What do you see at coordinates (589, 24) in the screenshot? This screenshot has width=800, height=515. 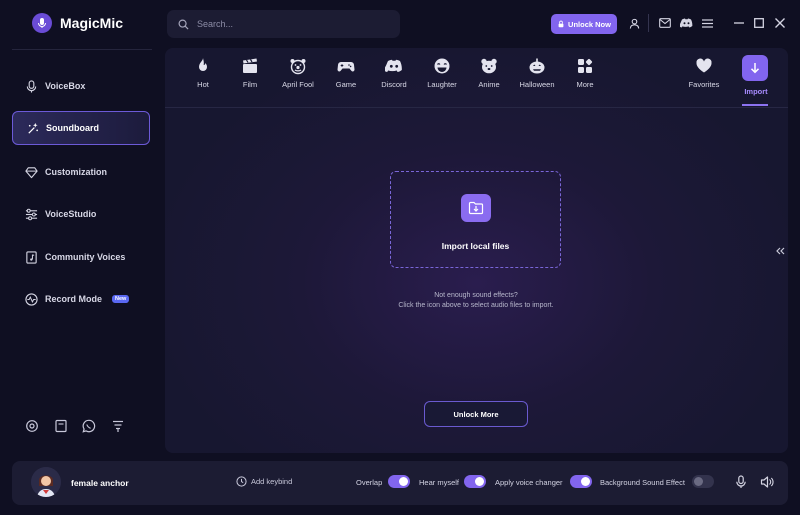 I see `unlock-now-label: Unlock Now` at bounding box center [589, 24].